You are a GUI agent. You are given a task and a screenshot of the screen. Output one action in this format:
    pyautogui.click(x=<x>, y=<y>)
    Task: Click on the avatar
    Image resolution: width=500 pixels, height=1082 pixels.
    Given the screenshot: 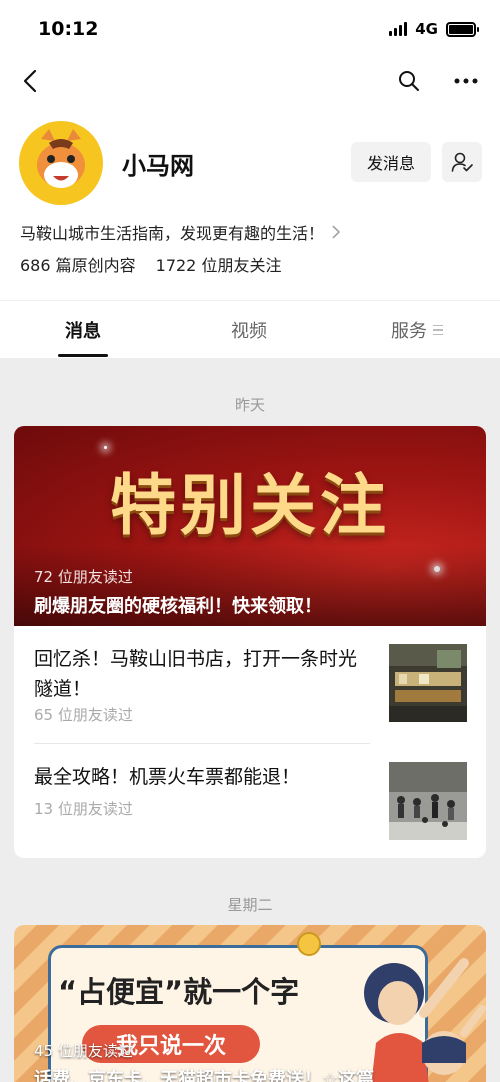 What is the action you would take?
    pyautogui.click(x=61, y=163)
    